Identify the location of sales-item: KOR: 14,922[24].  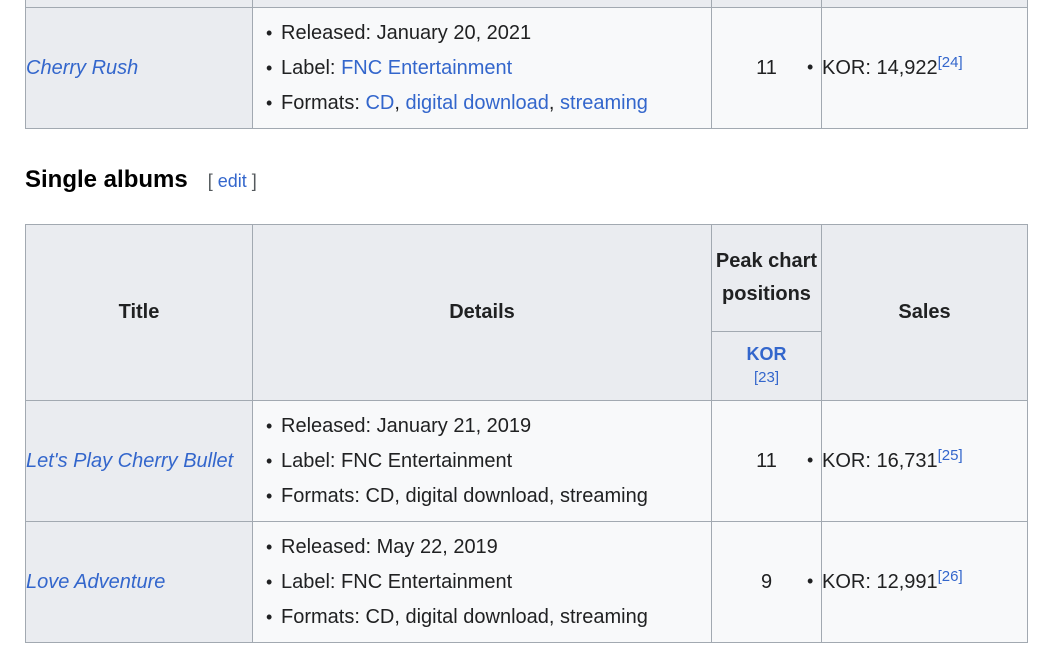
(892, 66).